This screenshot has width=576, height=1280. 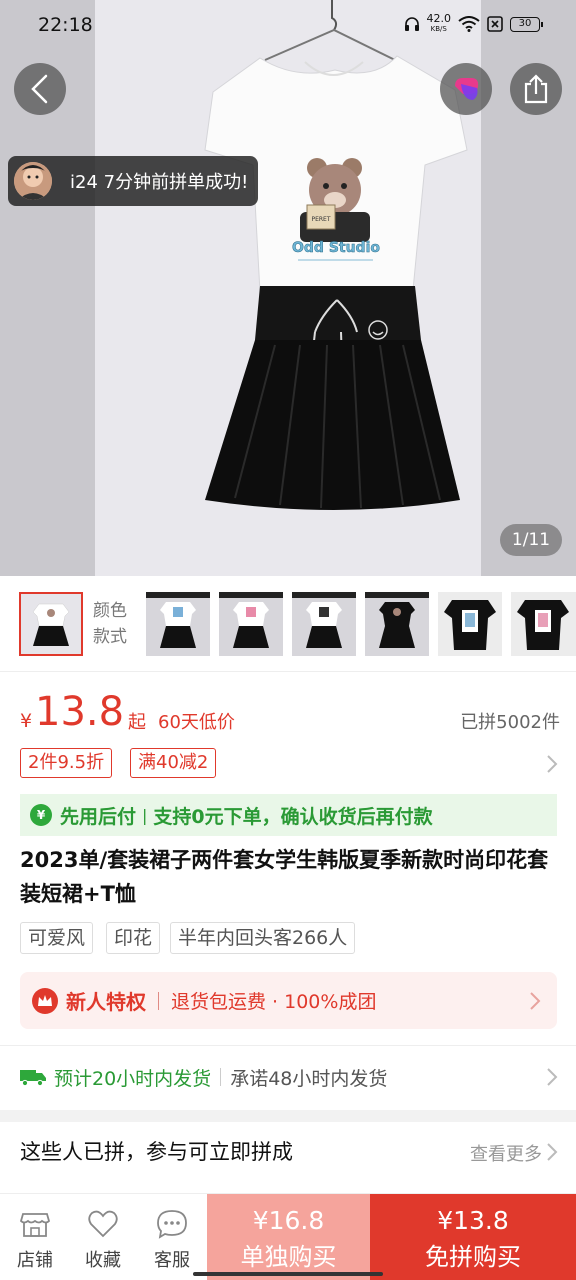 What do you see at coordinates (473, 1257) in the screenshot?
I see `group-label: 免拼购买` at bounding box center [473, 1257].